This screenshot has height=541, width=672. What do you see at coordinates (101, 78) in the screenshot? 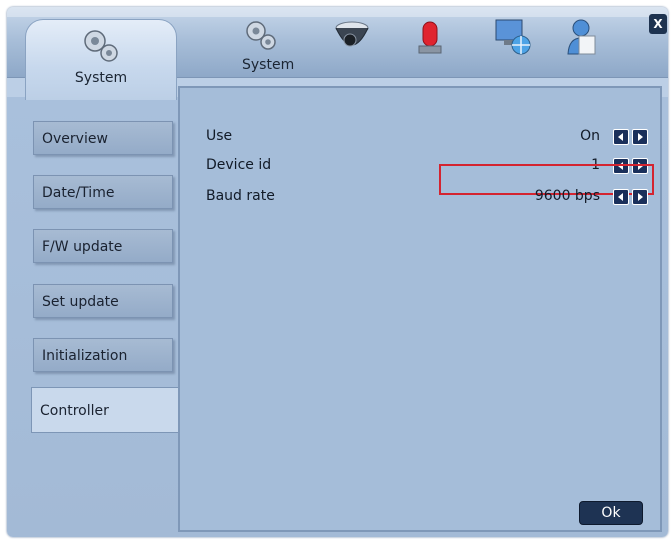
I see `tab-system-label: System` at bounding box center [101, 78].